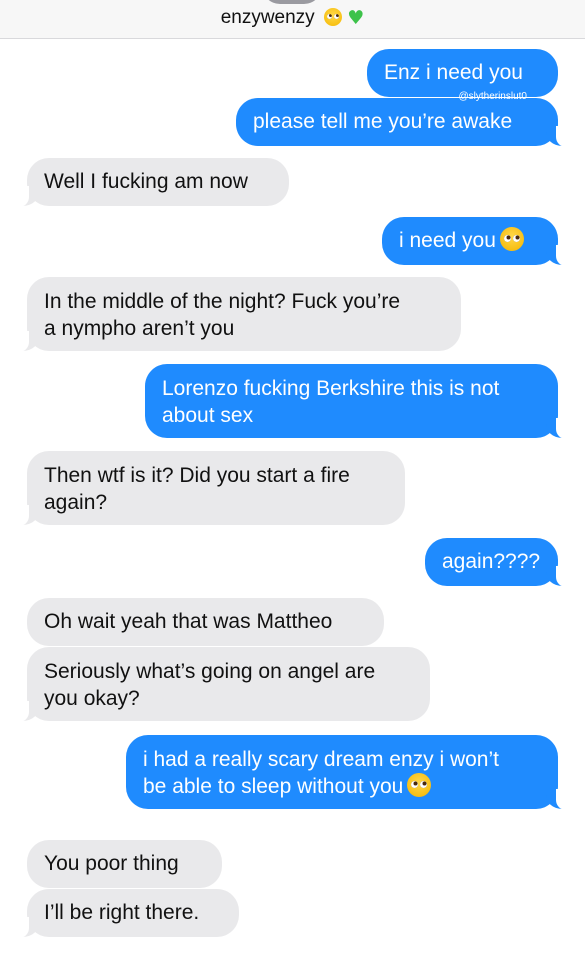  I want to click on message-text: You poor thing, so click(111, 863).